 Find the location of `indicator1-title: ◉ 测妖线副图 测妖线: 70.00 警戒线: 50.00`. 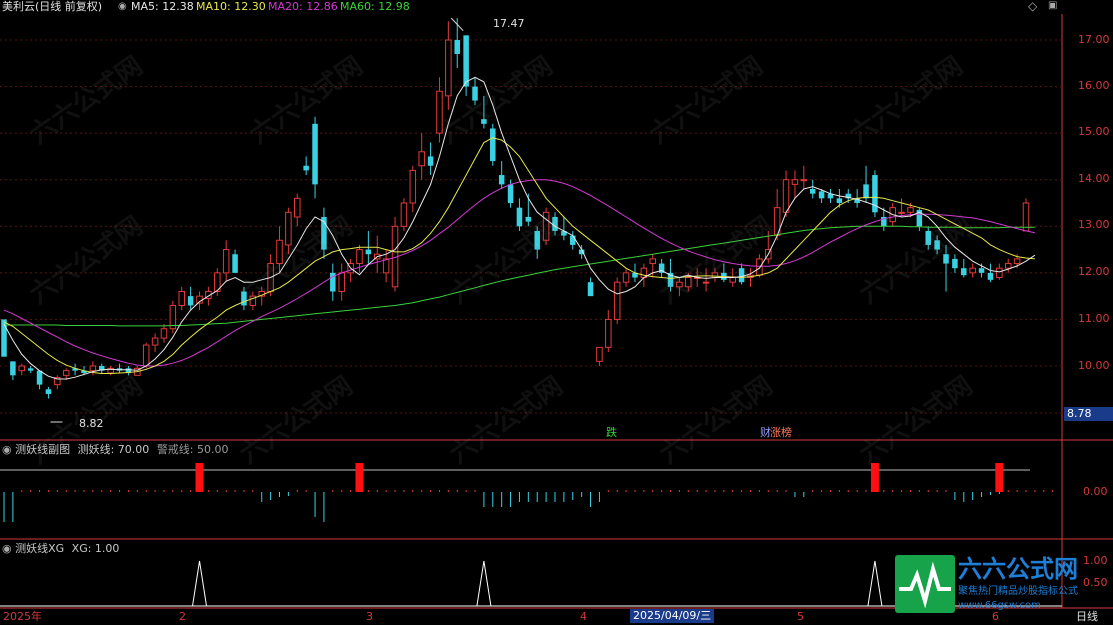

indicator1-title: ◉ 测妖线副图 测妖线: 70.00 警戒线: 50.00 is located at coordinates (115, 449).